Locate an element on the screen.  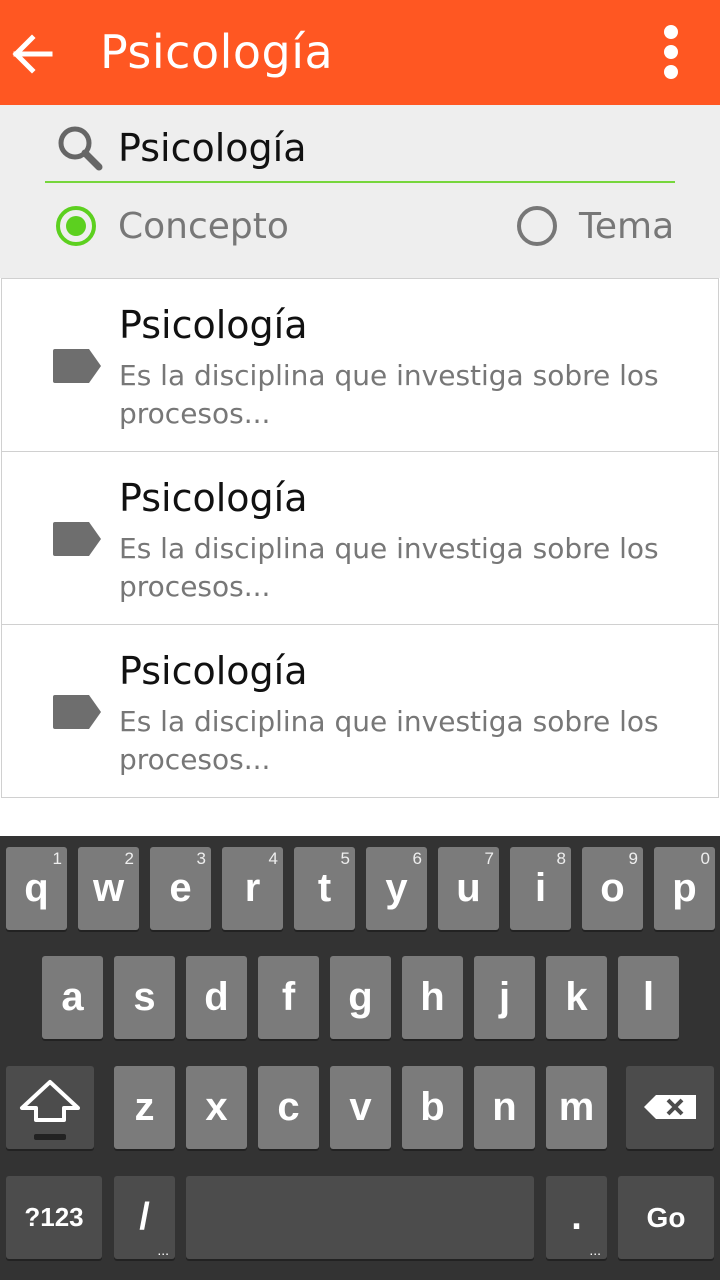
backspace-icon is located at coordinates (670, 1107).